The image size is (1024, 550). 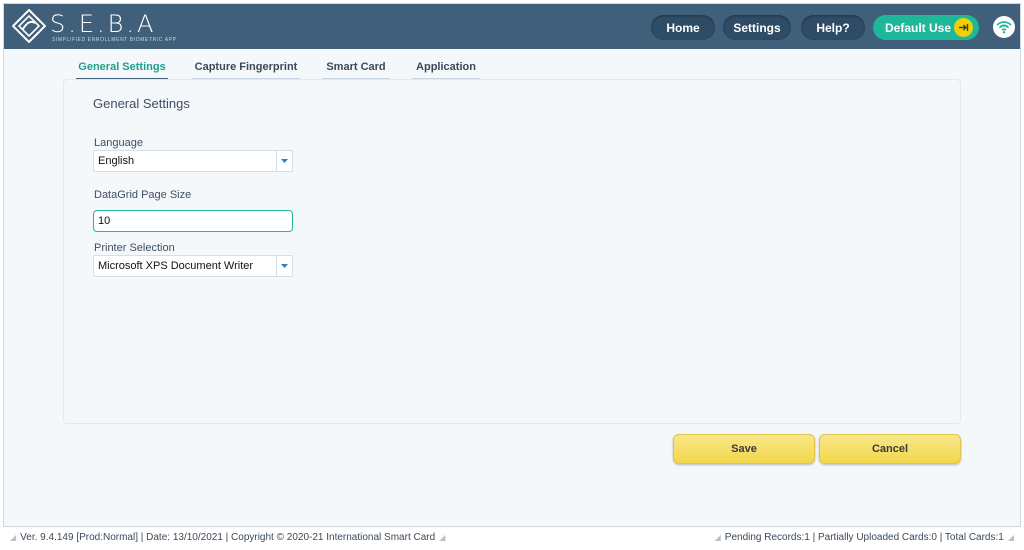 What do you see at coordinates (134, 248) in the screenshot?
I see `printer-label: Printer Selection` at bounding box center [134, 248].